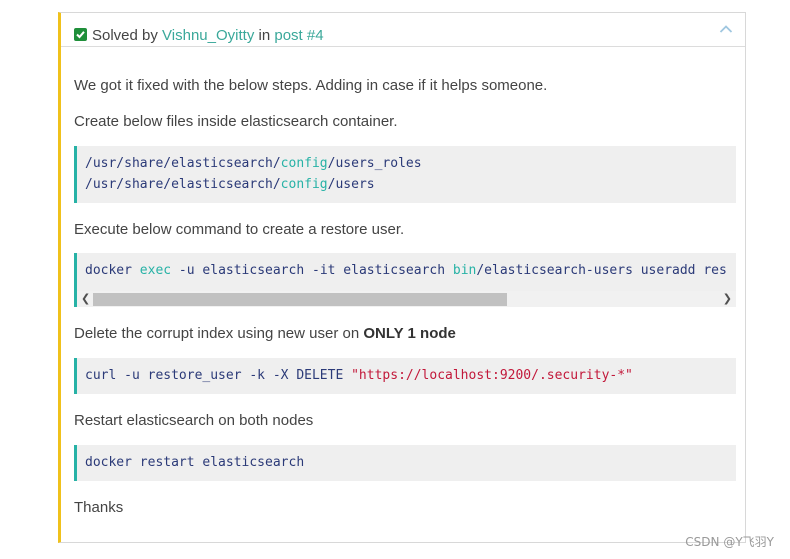 The height and width of the screenshot is (559, 790). What do you see at coordinates (727, 298) in the screenshot?
I see `scroll-right-icon: ❯` at bounding box center [727, 298].